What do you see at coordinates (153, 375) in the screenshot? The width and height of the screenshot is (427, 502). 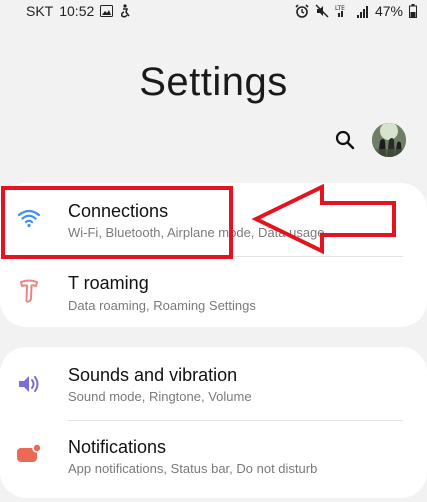 I see `sounds-title: Sounds and vibration` at bounding box center [153, 375].